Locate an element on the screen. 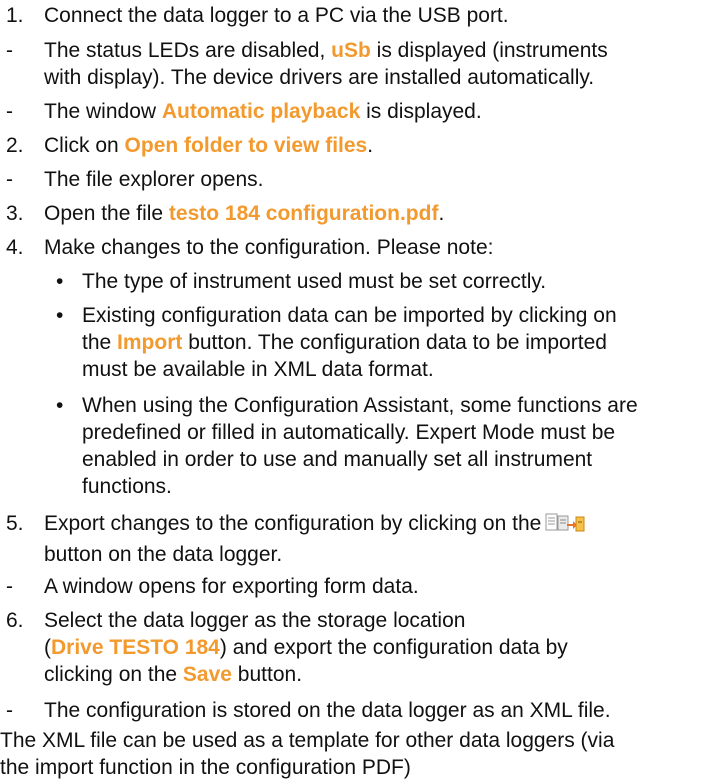 The width and height of the screenshot is (725, 781). text-segment: ) and export the configuration data by is located at coordinates (393, 647).